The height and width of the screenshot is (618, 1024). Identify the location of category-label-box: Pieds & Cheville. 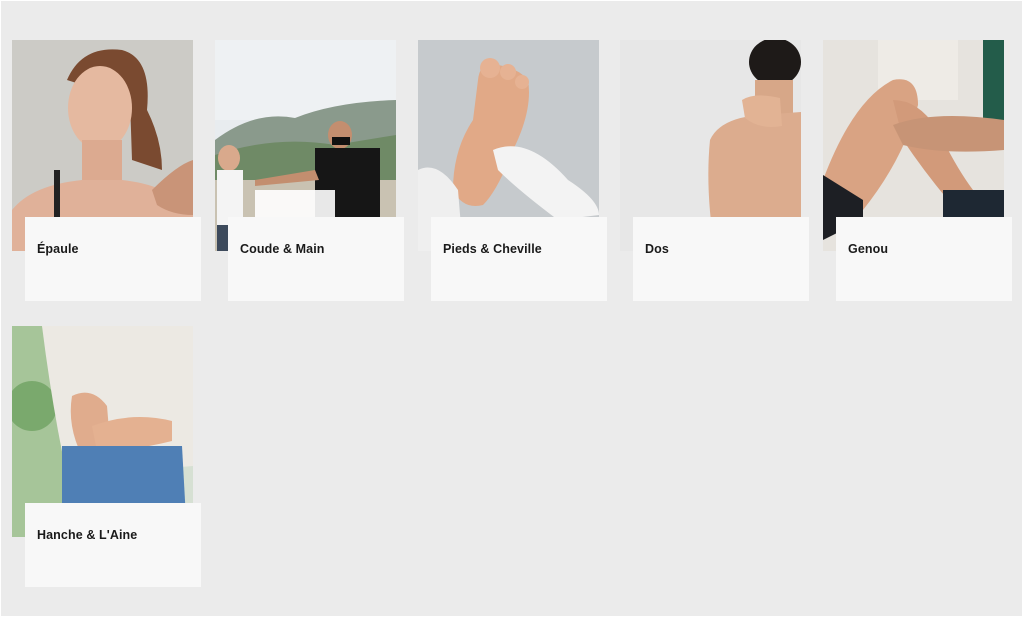
(519, 259).